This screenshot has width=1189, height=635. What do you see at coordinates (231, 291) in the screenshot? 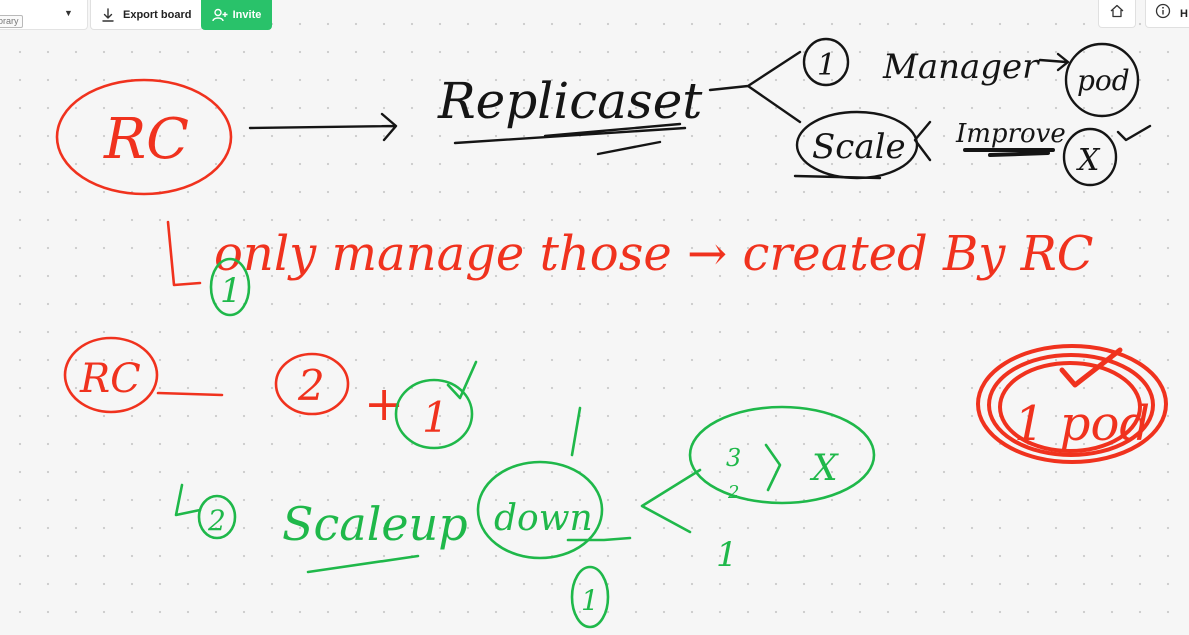
I see `green-one-text: 1` at bounding box center [231, 291].